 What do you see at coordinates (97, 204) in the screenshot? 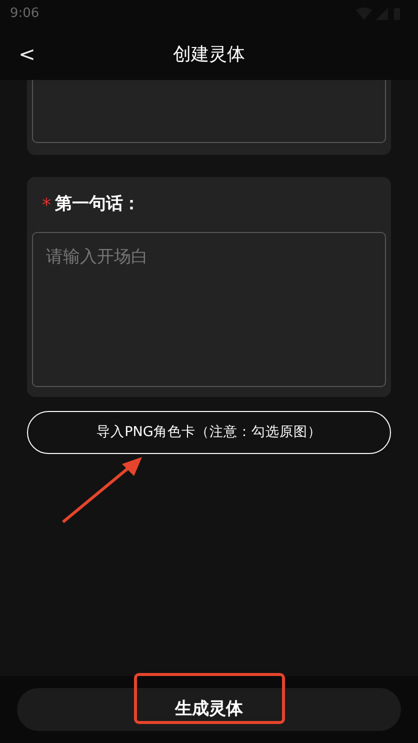
I see `field-label: 第一句话：` at bounding box center [97, 204].